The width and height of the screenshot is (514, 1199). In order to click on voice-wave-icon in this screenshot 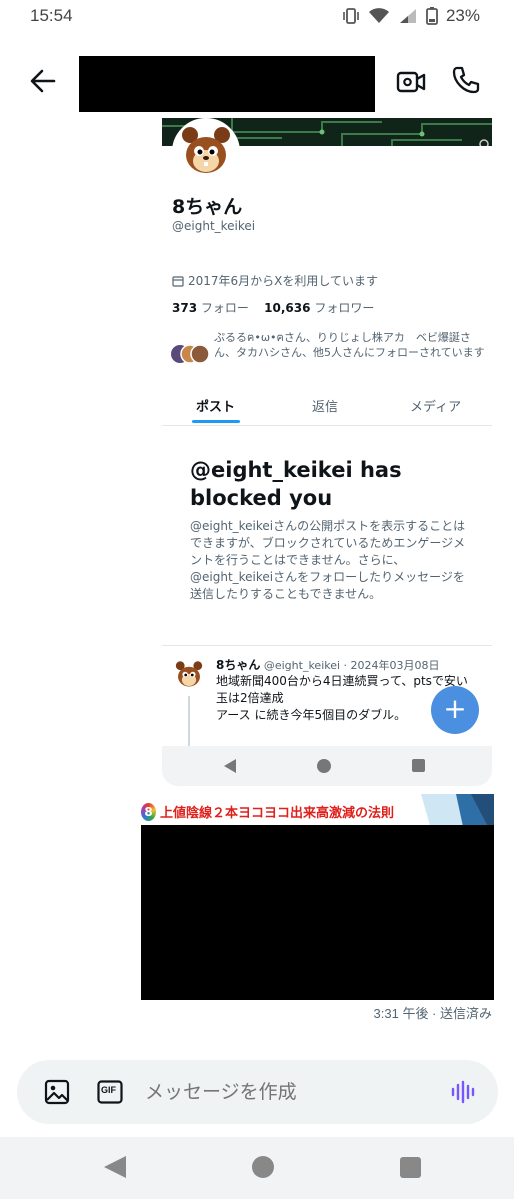, I will do `click(463, 1092)`.